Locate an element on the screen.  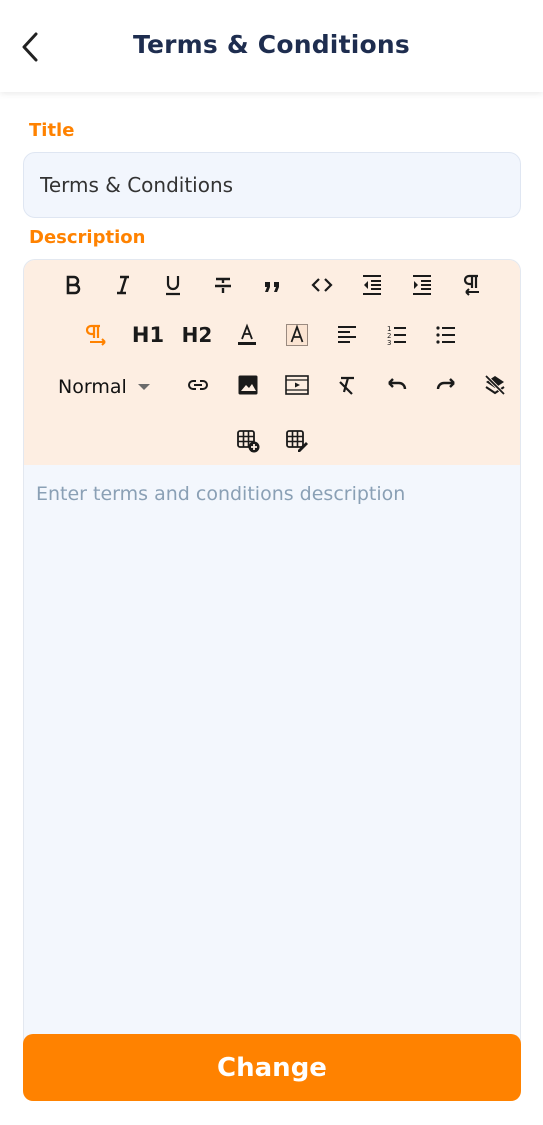
underline-icon is located at coordinates (173, 286).